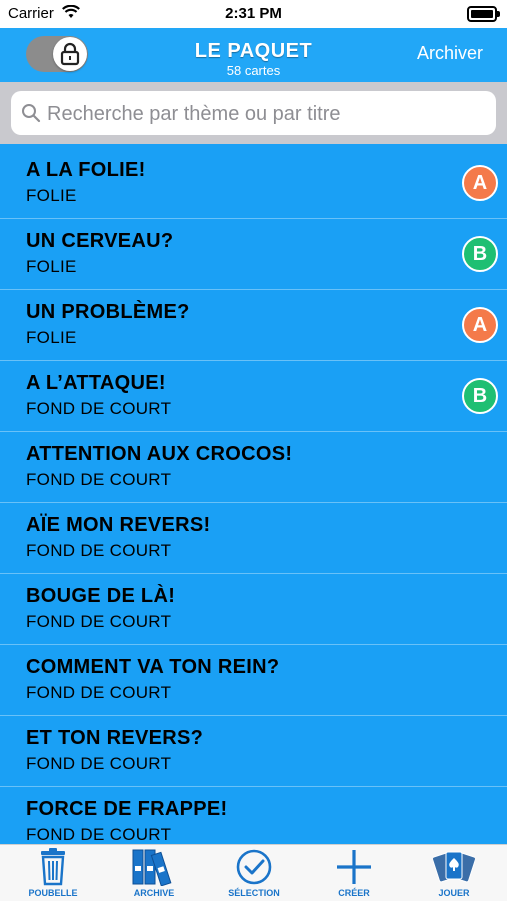 The height and width of the screenshot is (901, 507). I want to click on cards-icon, so click(454, 867).